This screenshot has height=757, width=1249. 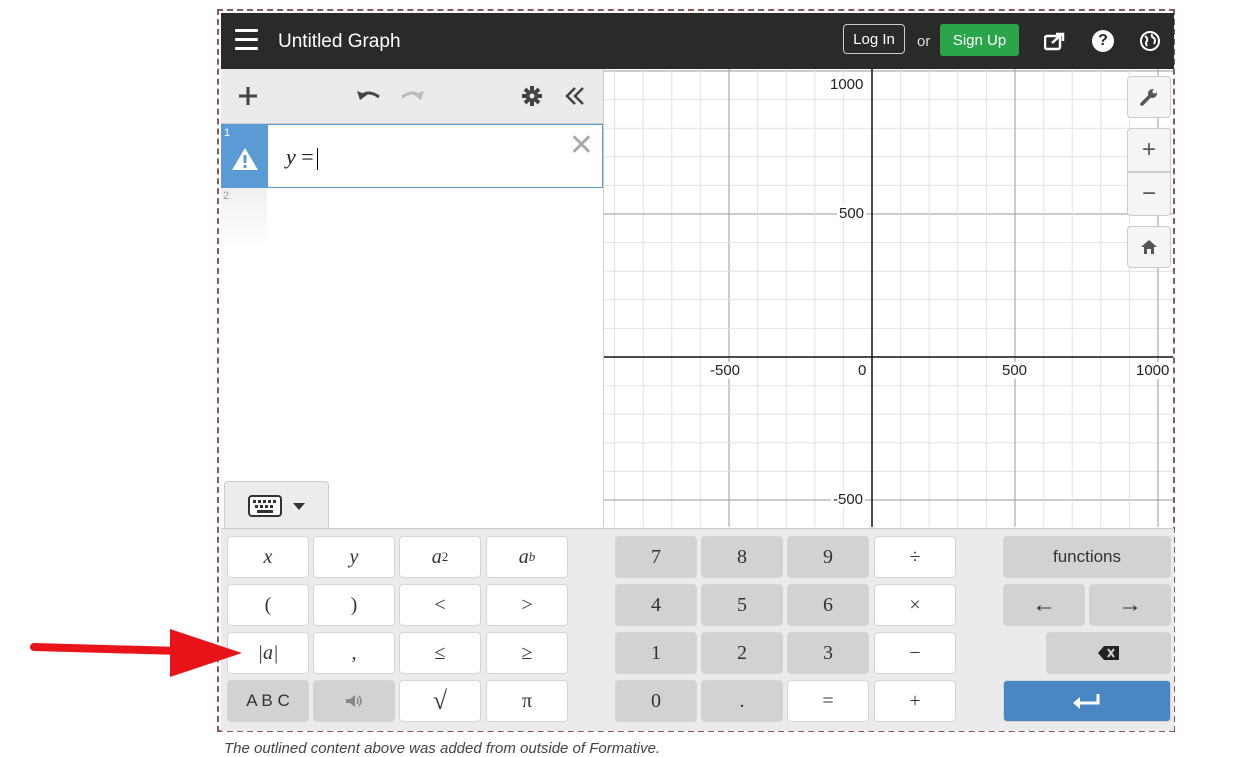 I want to click on globe-icon, so click(x=1150, y=41).